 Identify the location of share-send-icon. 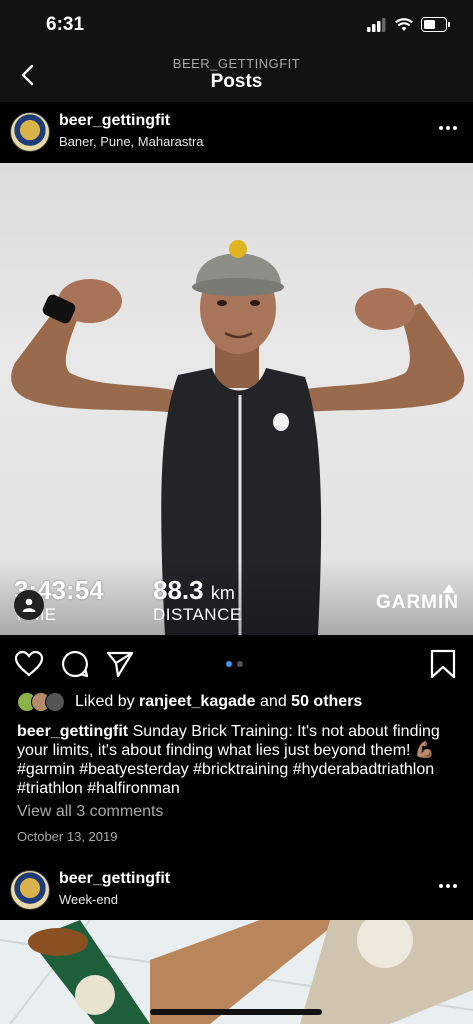
(120, 664).